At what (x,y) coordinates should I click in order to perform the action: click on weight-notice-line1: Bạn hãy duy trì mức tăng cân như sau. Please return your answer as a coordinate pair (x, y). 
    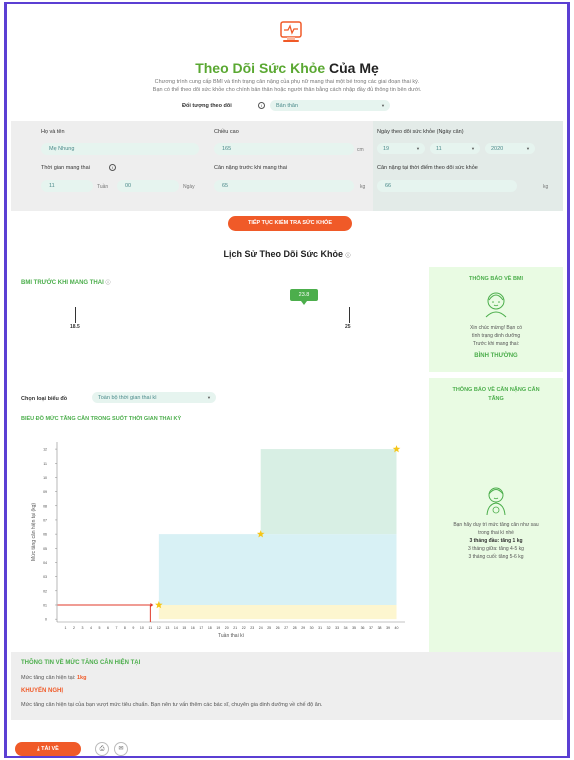
    Looking at the image, I should click on (496, 525).